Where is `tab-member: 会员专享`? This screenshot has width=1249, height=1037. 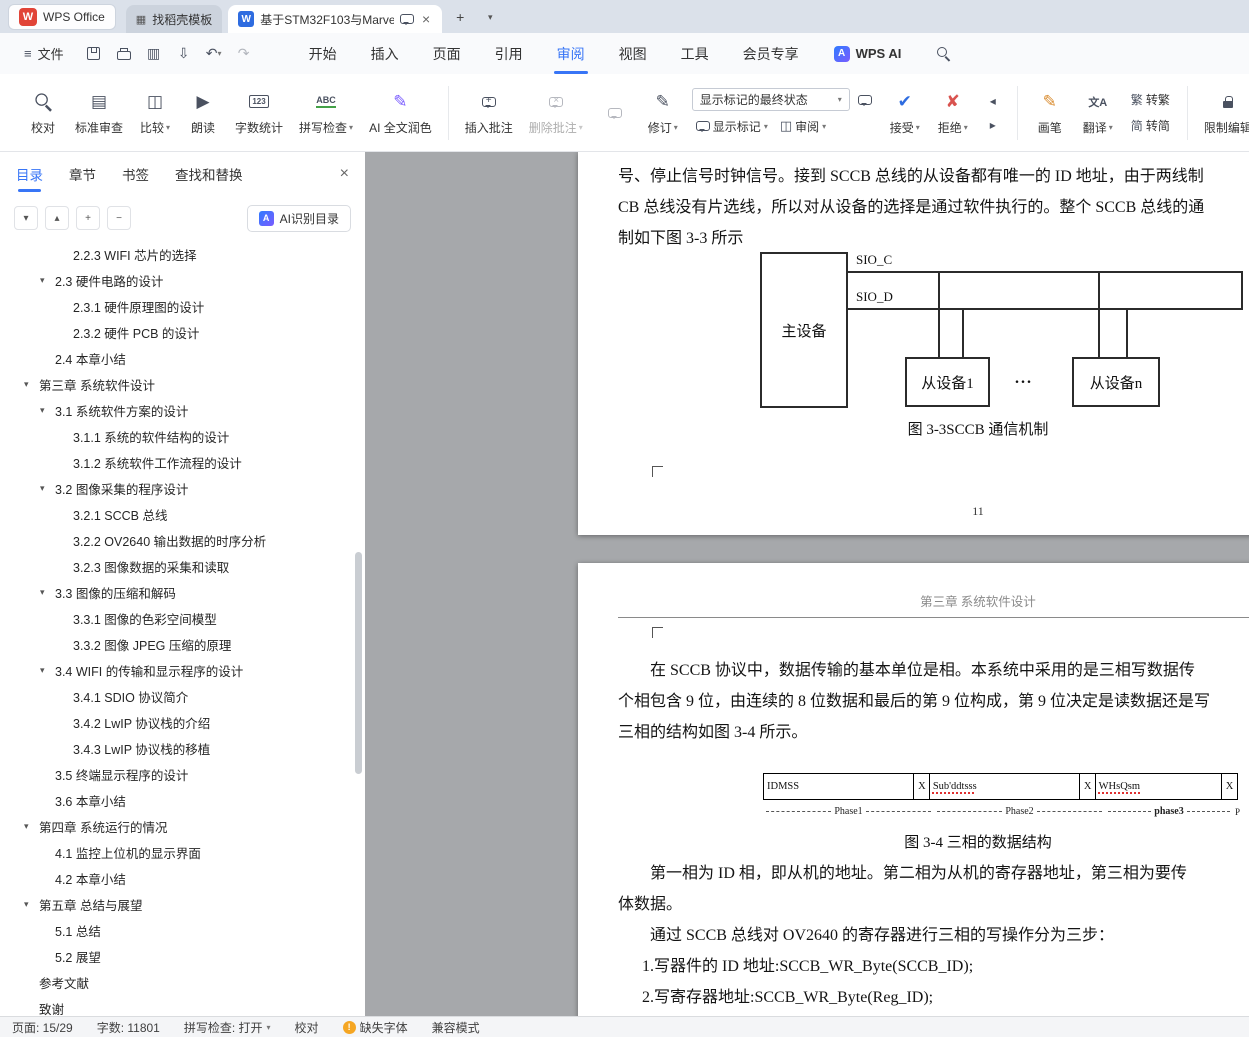 tab-member: 会员专享 is located at coordinates (771, 53).